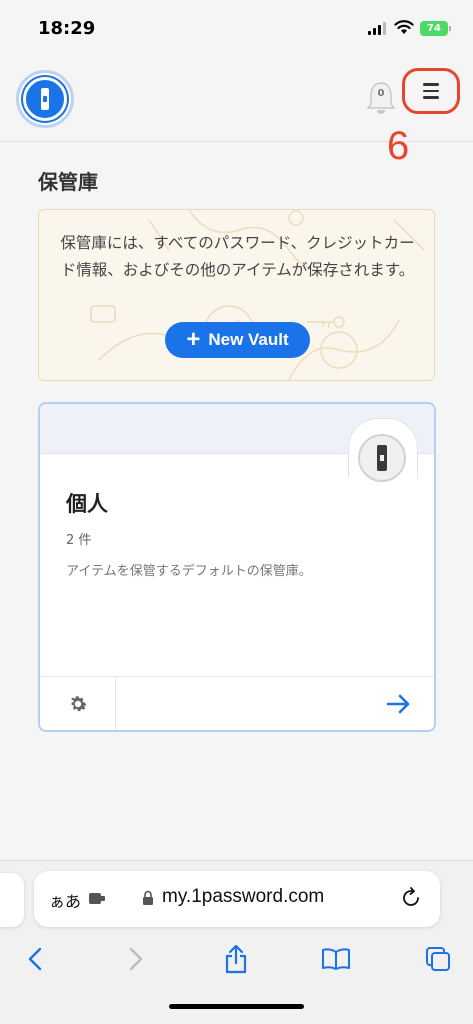 The height and width of the screenshot is (1024, 473). I want to click on home-indicator, so click(236, 1006).